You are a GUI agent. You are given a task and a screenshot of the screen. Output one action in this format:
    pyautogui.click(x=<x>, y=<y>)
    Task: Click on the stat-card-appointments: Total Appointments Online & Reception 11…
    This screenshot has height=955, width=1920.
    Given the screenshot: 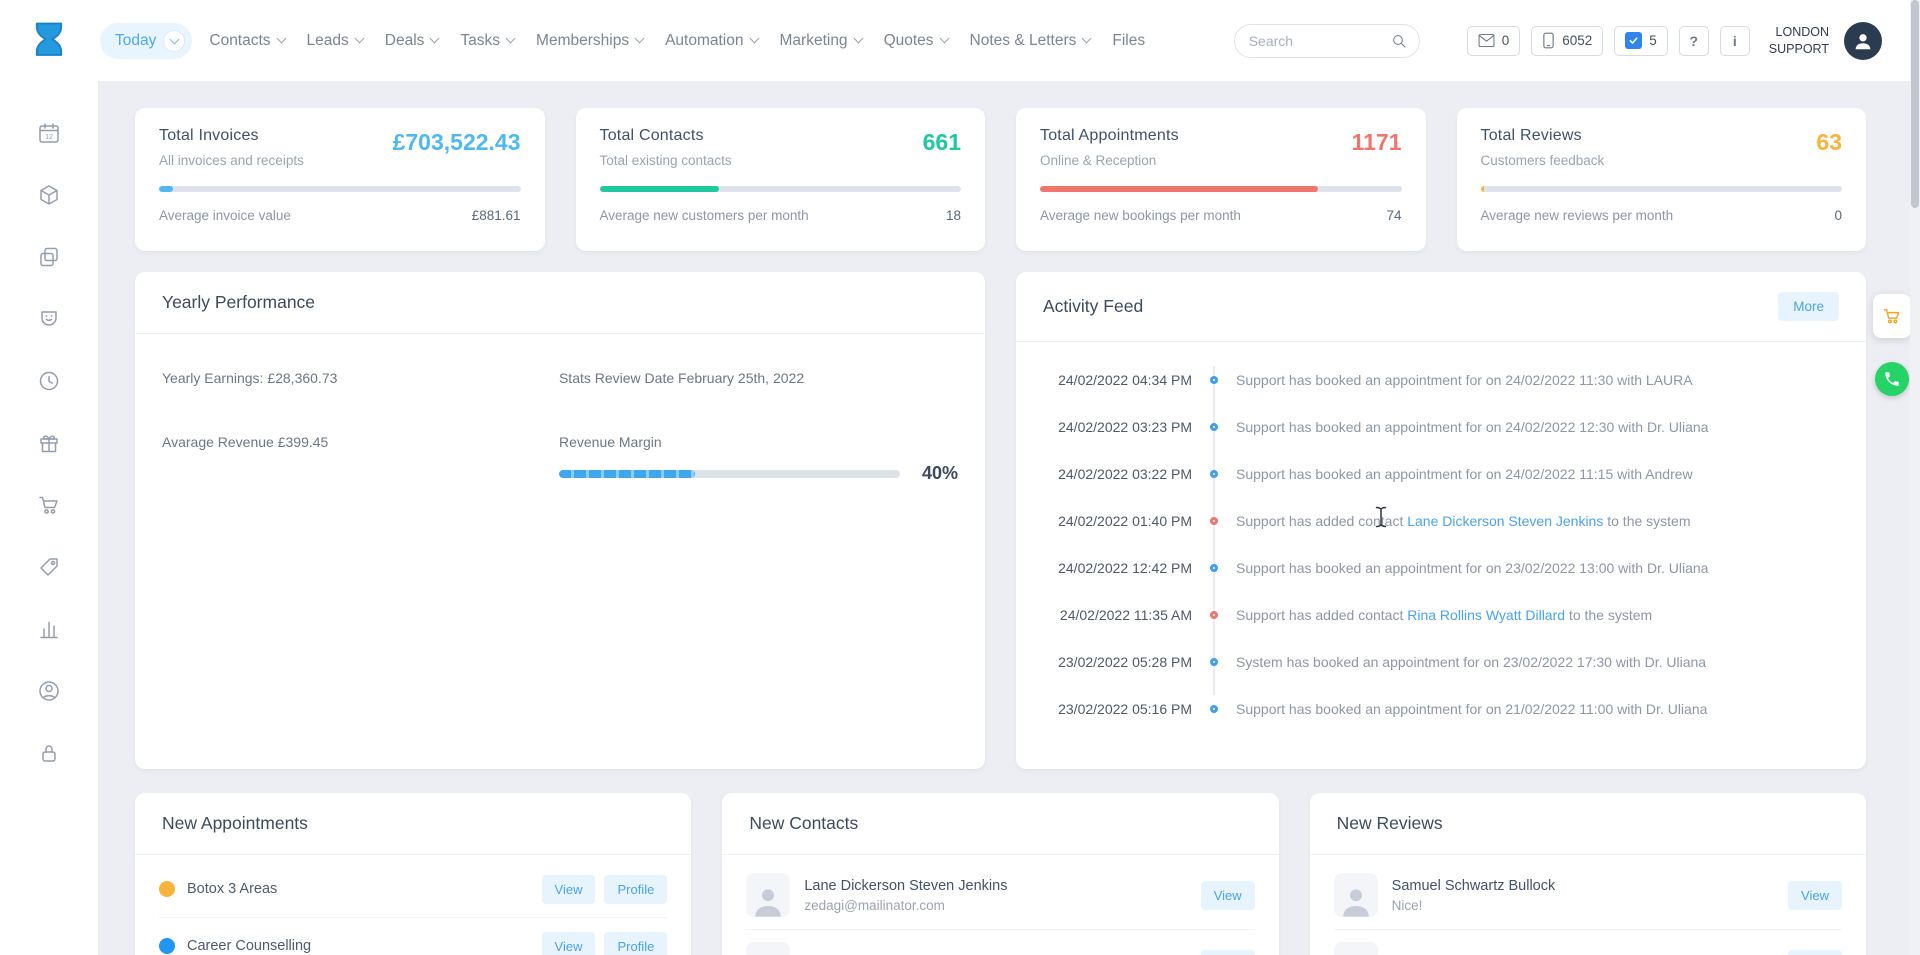 What is the action you would take?
    pyautogui.click(x=1221, y=179)
    